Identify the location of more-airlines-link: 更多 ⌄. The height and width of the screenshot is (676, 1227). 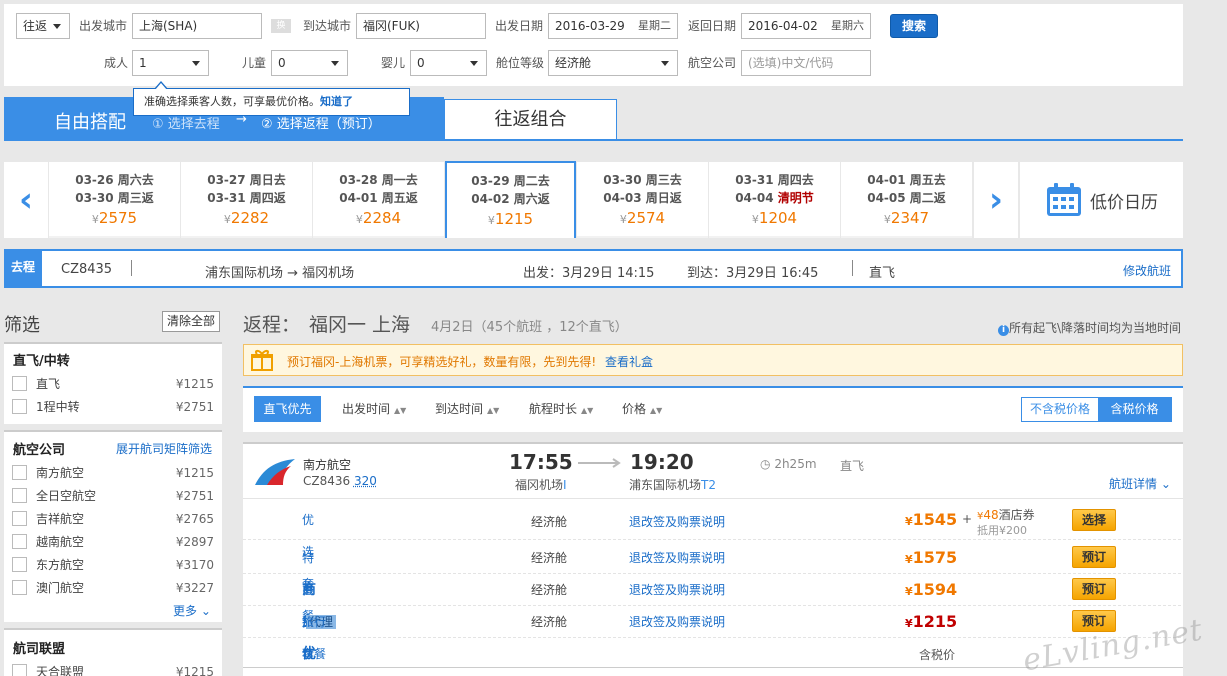
(192, 610).